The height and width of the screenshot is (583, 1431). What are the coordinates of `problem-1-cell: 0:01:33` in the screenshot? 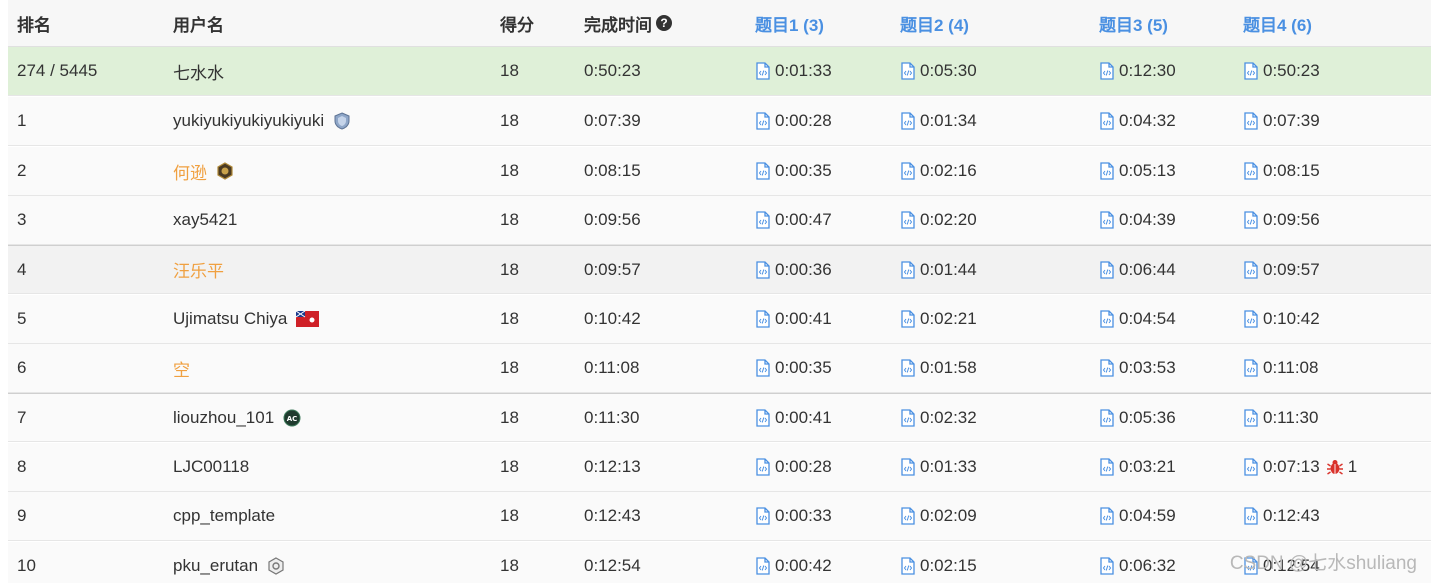 It's located at (793, 71).